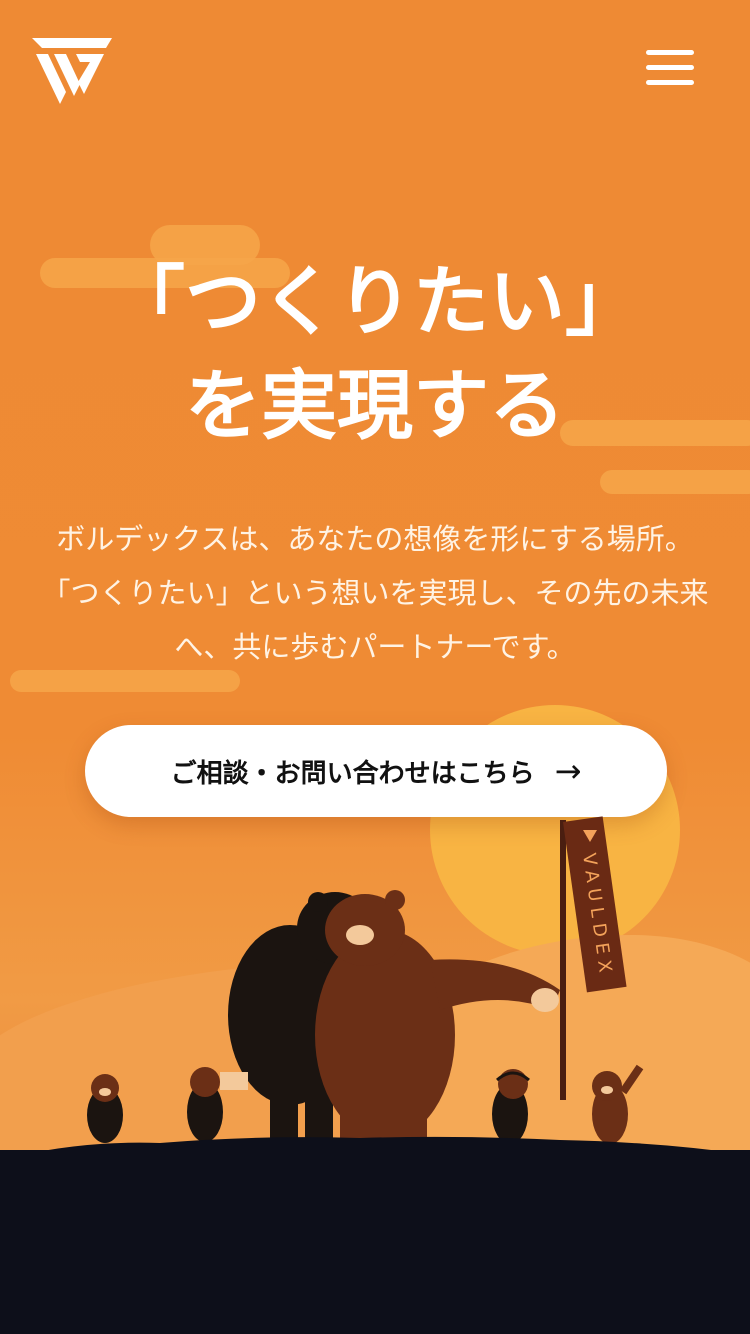 The width and height of the screenshot is (750, 1334). I want to click on hero-title-line-1: 「つくりたい」, so click(375, 301).